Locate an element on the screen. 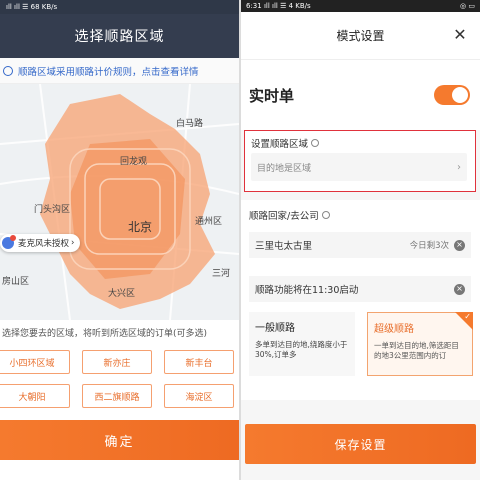 This screenshot has height=480, width=480. area-chip: 新亦庄 is located at coordinates (117, 362).